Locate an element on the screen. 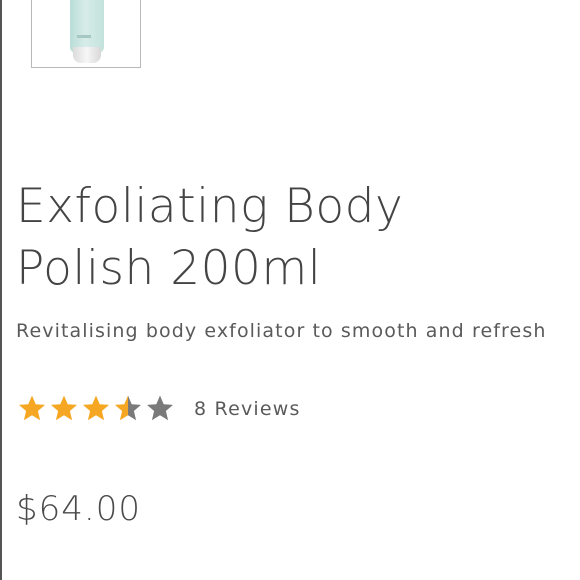 The width and height of the screenshot is (580, 580). product-thumbnail is located at coordinates (86, 34).